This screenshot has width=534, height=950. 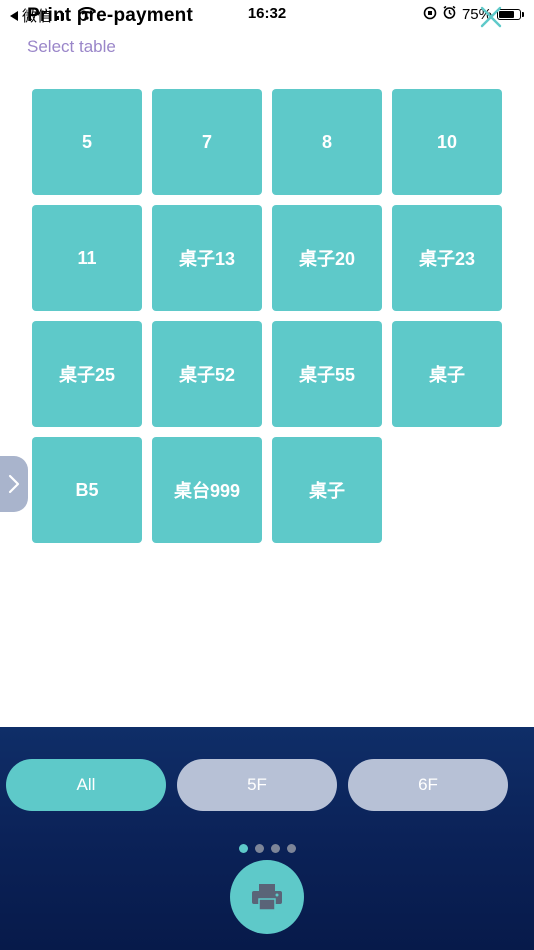 I want to click on table-tile: 桌子13, so click(x=207, y=258).